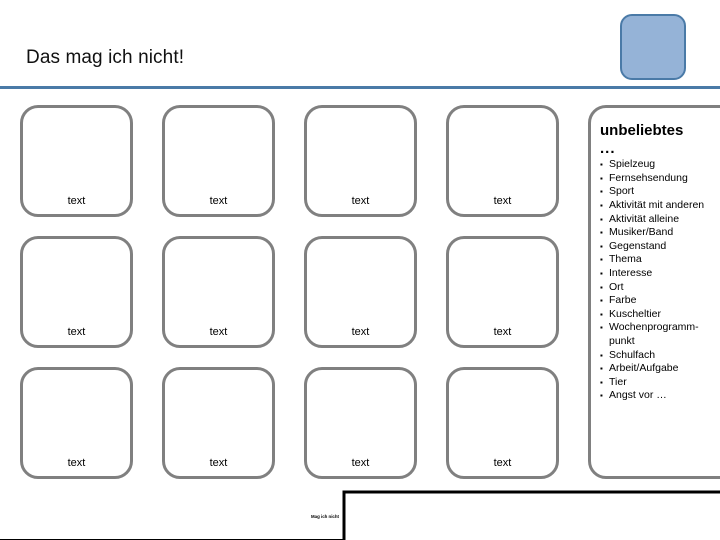 Image resolution: width=720 pixels, height=540 pixels. Describe the element at coordinates (660, 165) in the screenshot. I see `list-item: Spielzeug` at that location.